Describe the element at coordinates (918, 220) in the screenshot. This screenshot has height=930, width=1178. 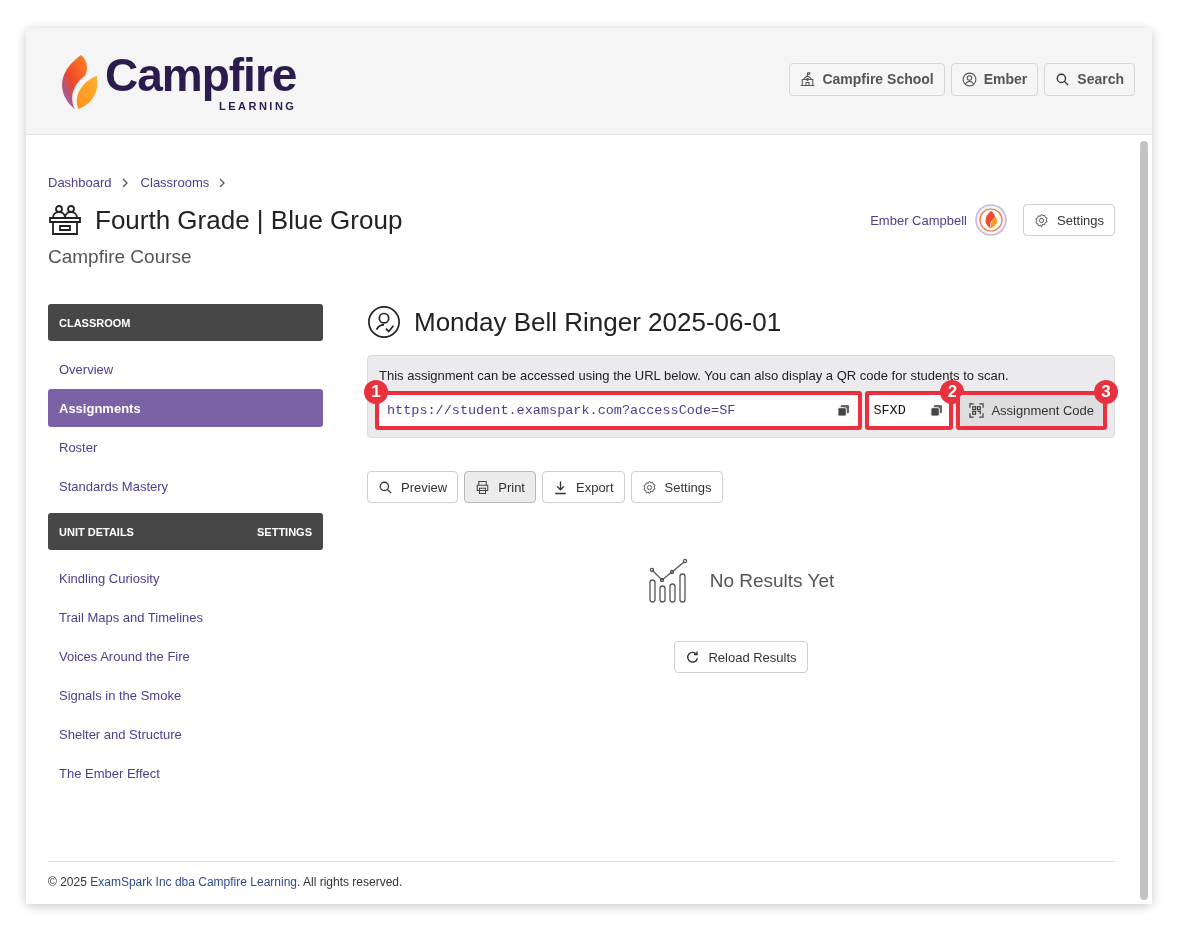
I see `teacher-name-link: Ember Campbell` at that location.